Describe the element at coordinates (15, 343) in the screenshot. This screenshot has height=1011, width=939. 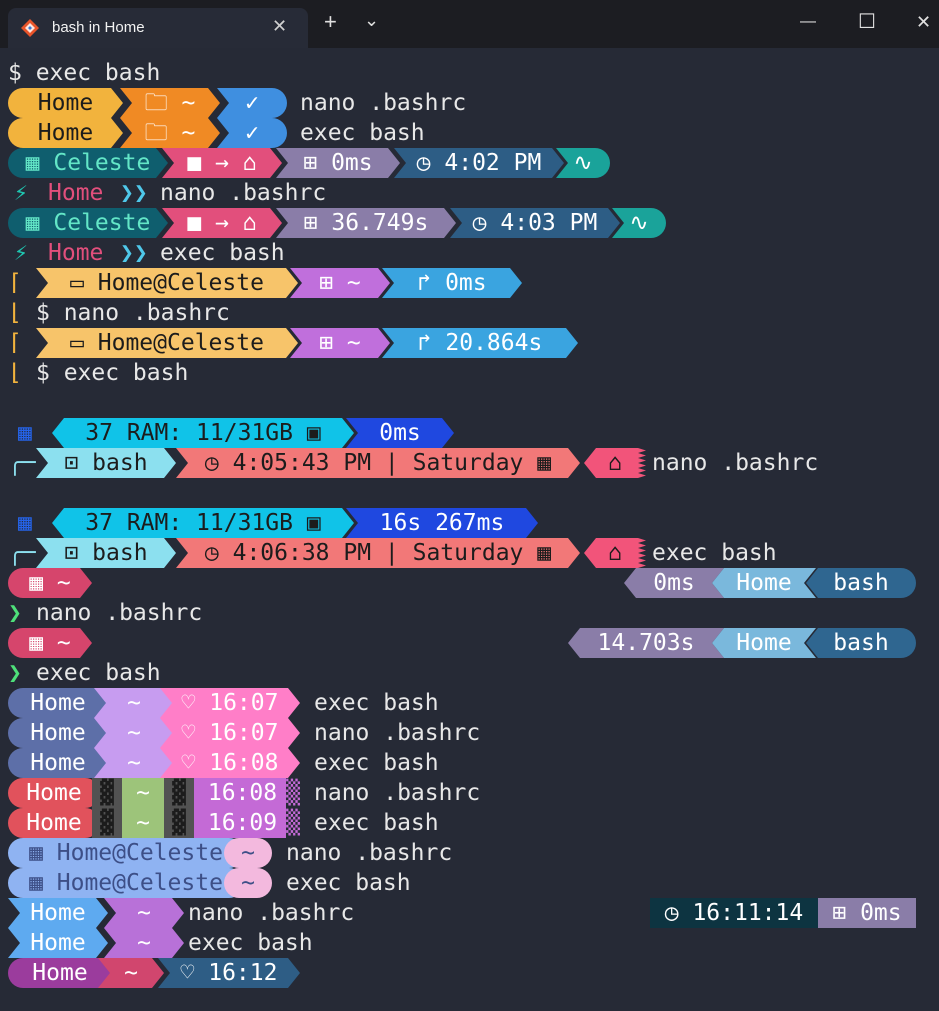
I see `terminal-text: ⌈` at that location.